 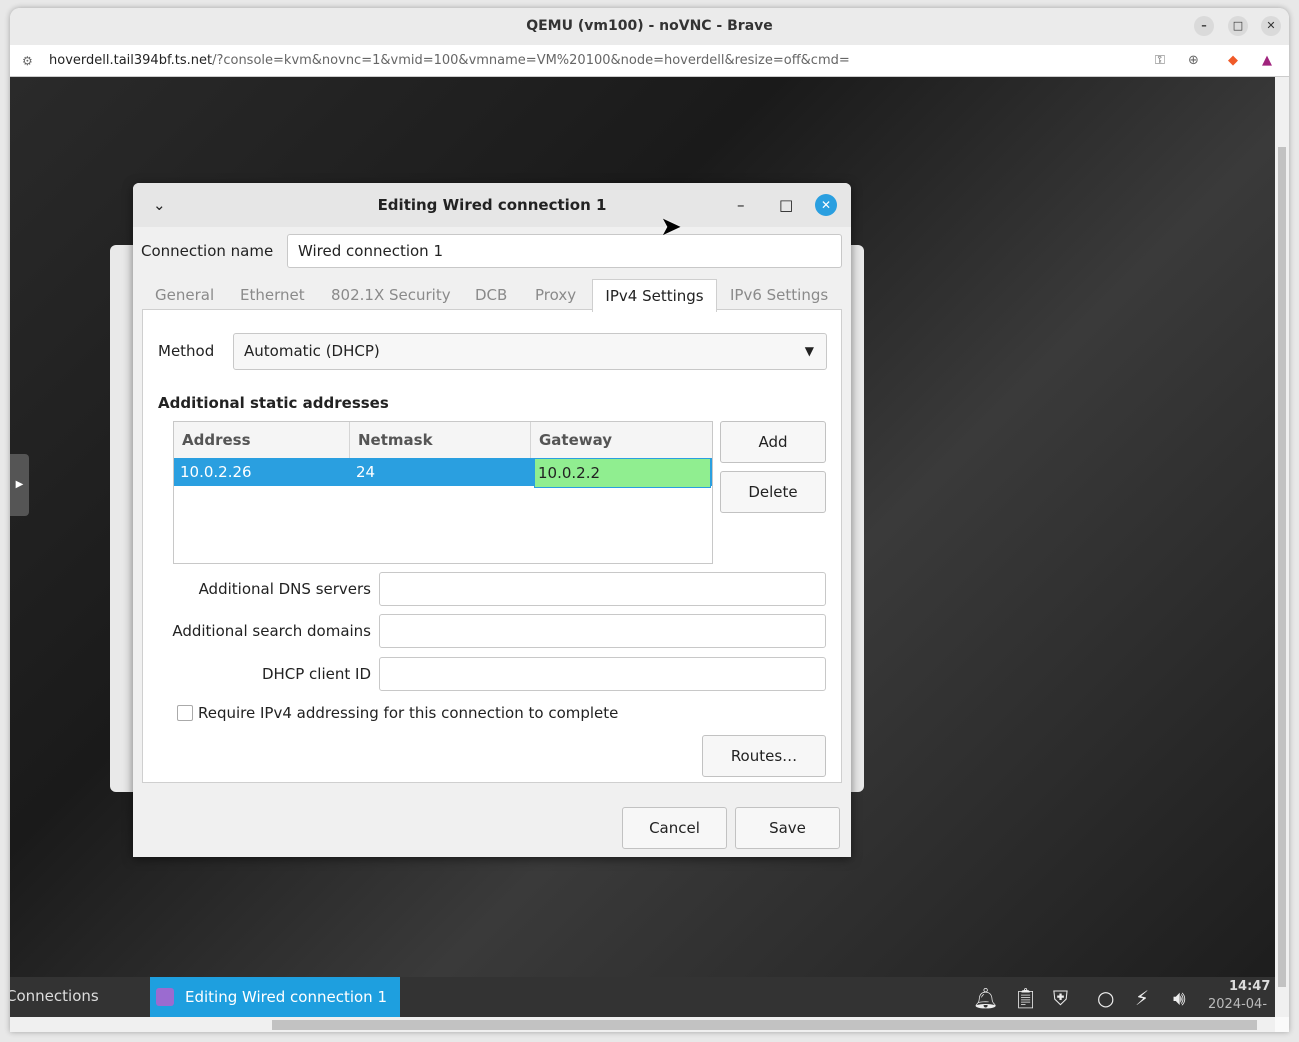 I want to click on circle-icon: ○, so click(x=1105, y=998).